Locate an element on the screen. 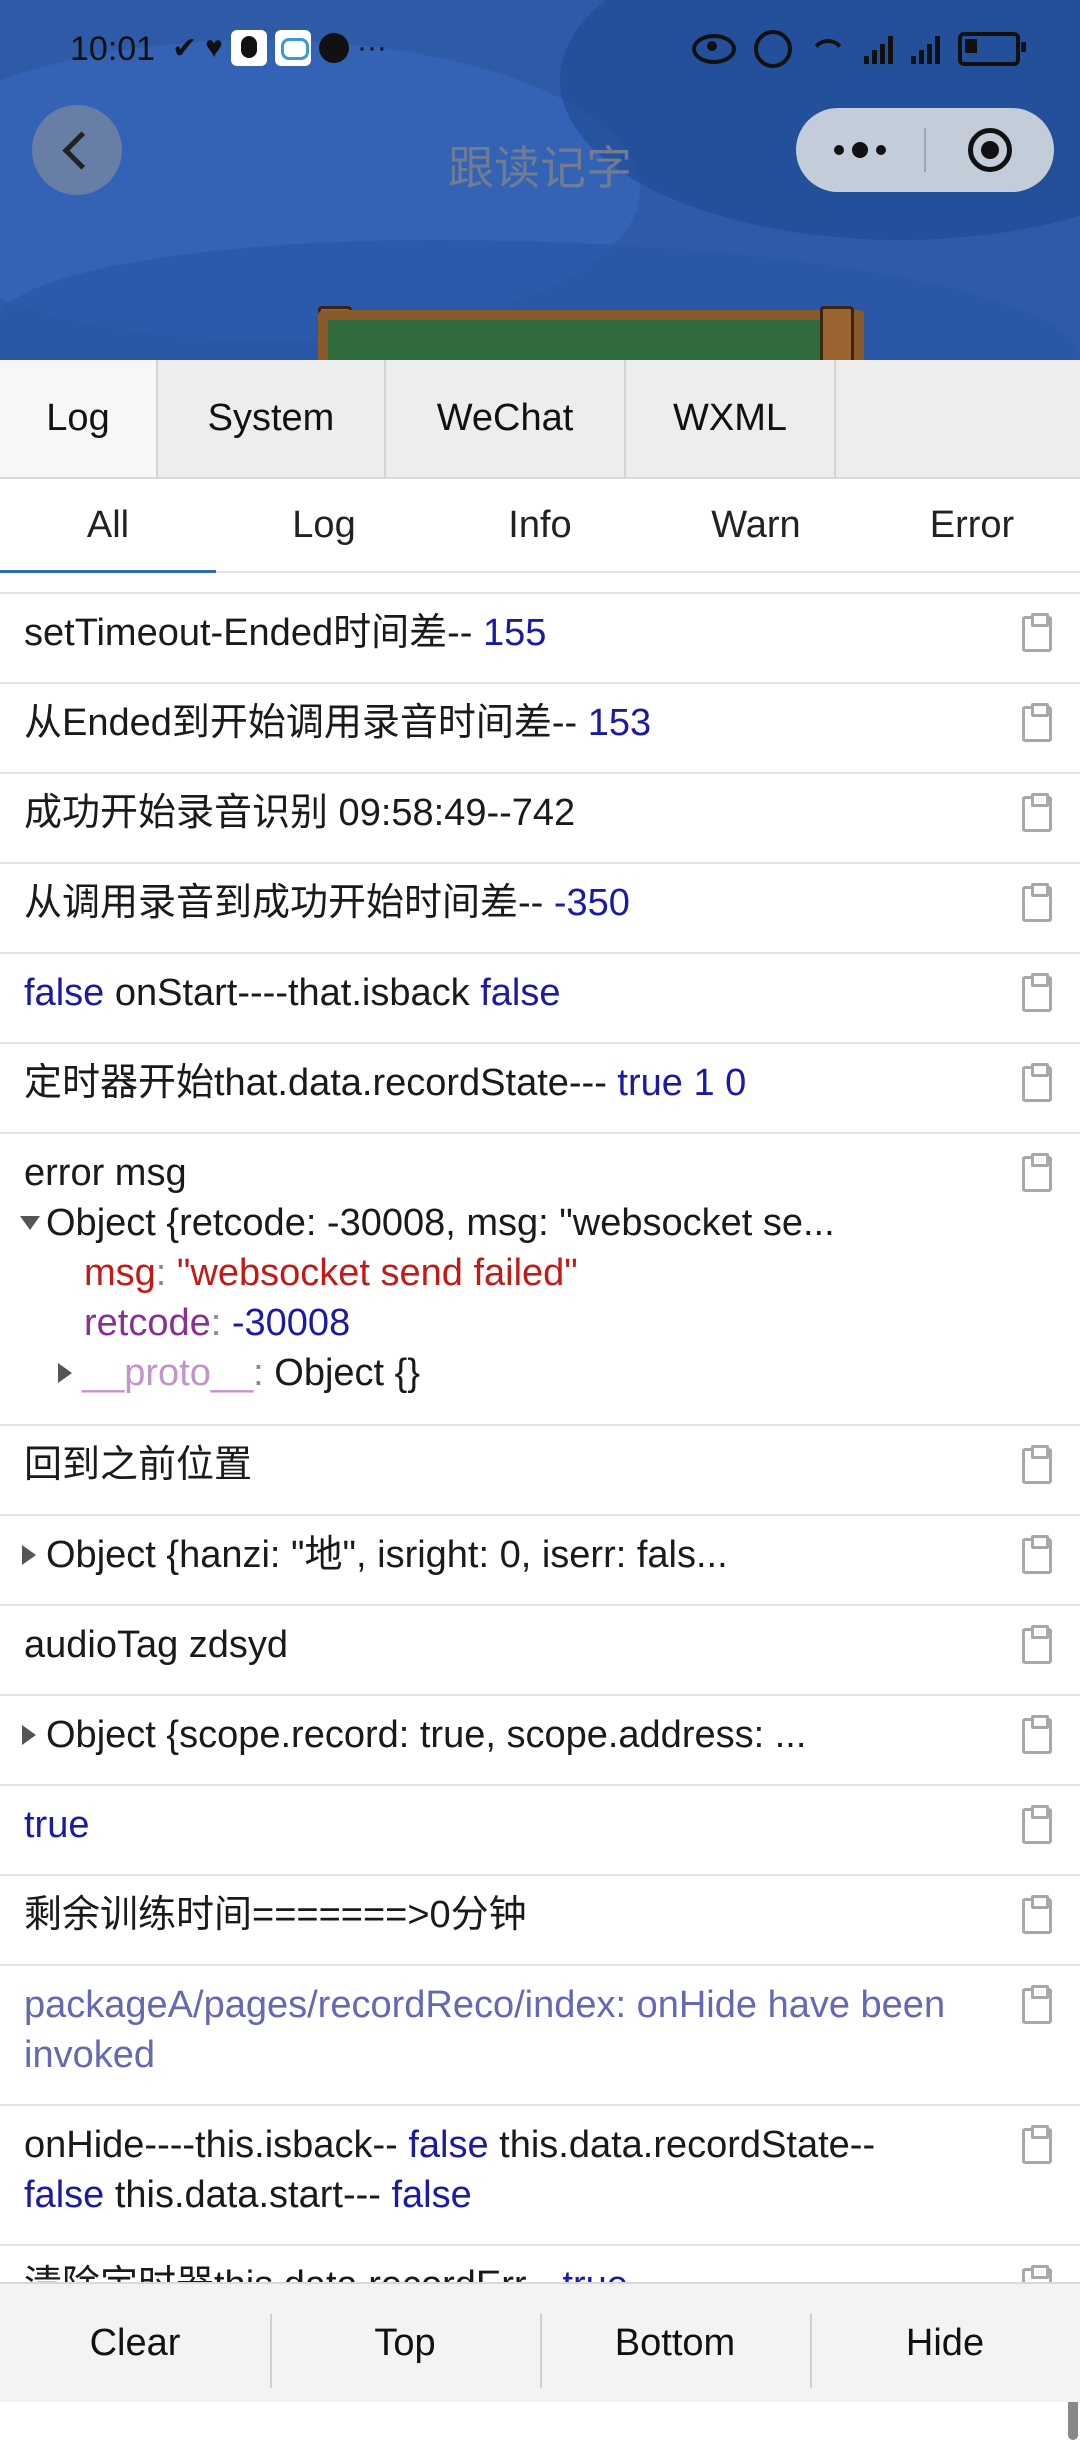 This screenshot has width=1080, height=2440. log-text: 从调用录音到成功开始时间差-- is located at coordinates (289, 903).